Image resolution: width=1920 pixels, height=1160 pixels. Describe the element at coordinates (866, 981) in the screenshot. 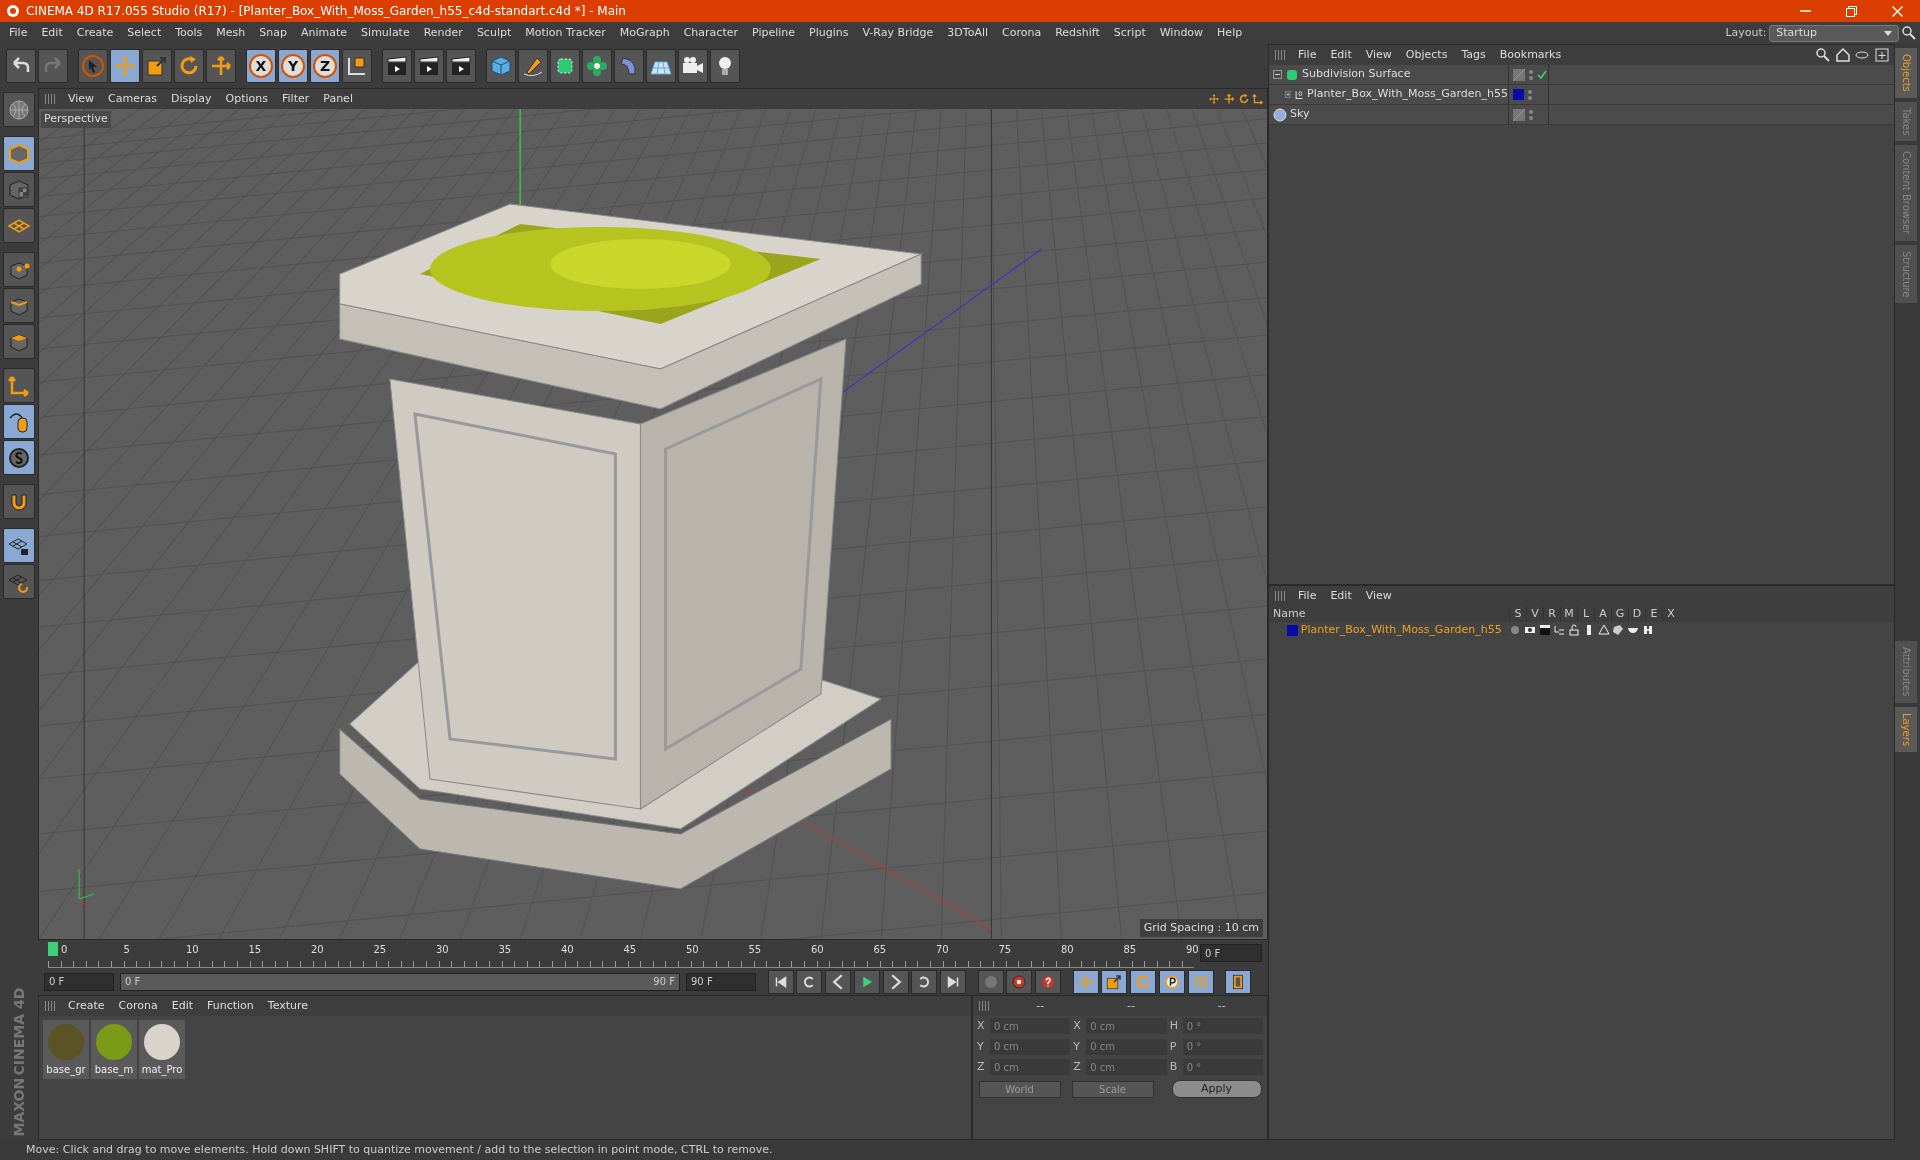

I see `play-button` at that location.